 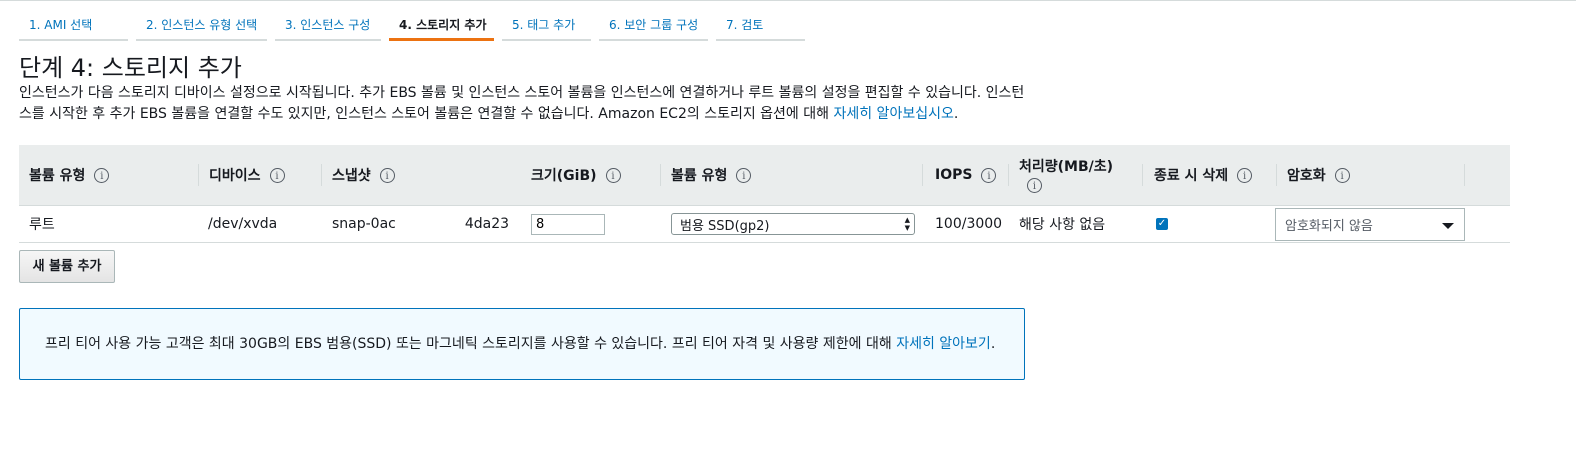 What do you see at coordinates (441, 26) in the screenshot?
I see `tab-add-storage: 4. 스토리지 추가` at bounding box center [441, 26].